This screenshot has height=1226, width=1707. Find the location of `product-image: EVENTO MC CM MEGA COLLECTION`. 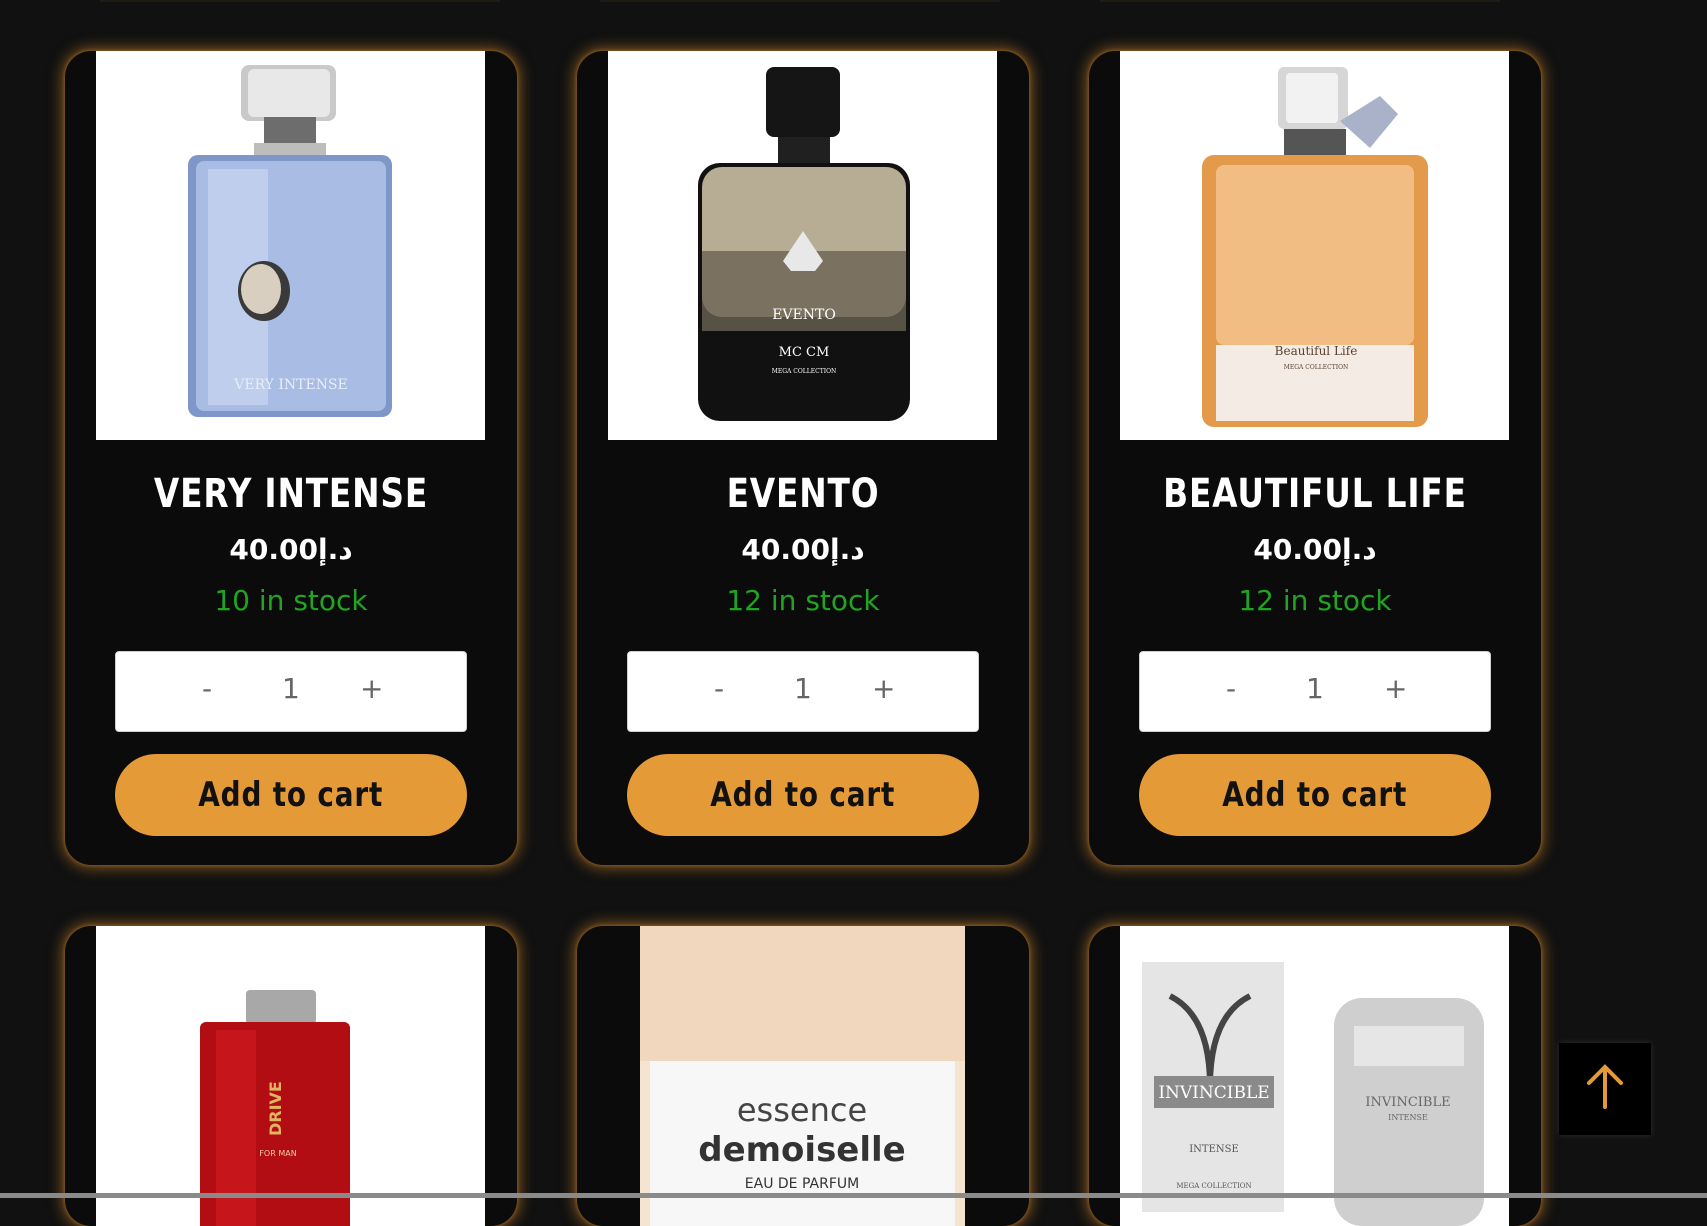

product-image: EVENTO MC CM MEGA COLLECTION is located at coordinates (802, 245).